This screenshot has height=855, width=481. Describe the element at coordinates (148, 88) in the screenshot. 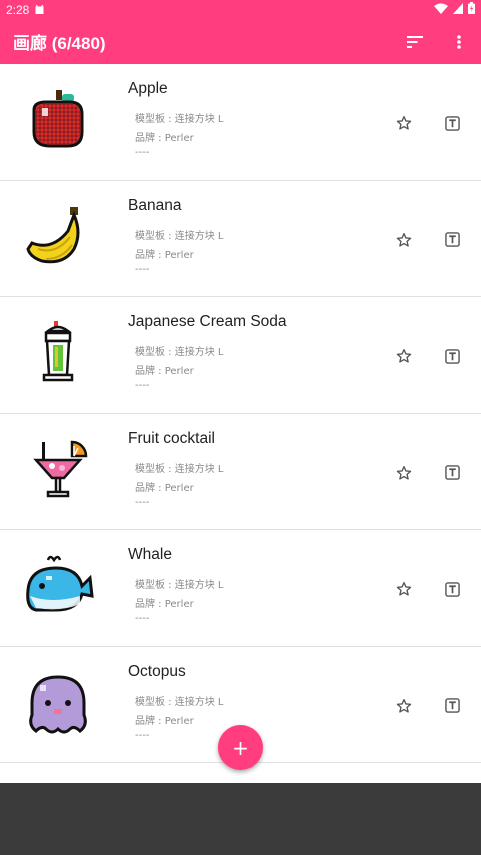

I see `item-name: Apple` at that location.